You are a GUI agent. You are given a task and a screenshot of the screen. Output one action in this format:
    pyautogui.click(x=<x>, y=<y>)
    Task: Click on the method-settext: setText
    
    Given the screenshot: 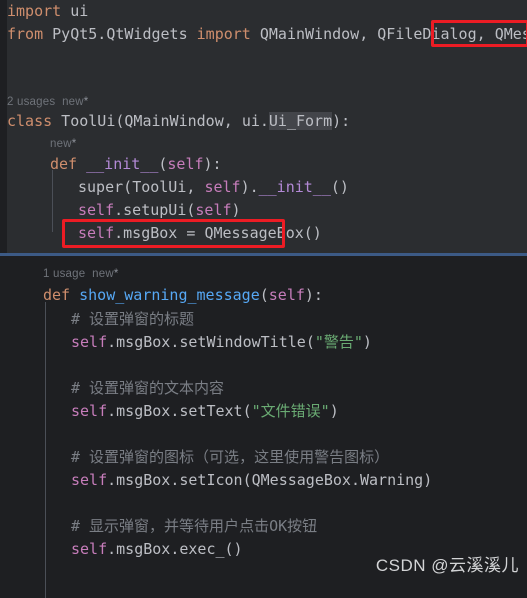 What is the action you would take?
    pyautogui.click(x=211, y=411)
    